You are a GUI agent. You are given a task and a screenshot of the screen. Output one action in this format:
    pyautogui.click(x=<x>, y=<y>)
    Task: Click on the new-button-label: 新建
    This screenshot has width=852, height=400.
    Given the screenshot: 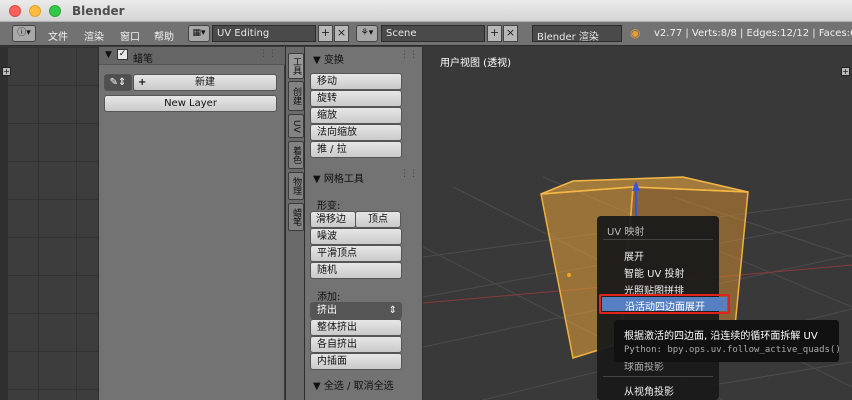 What is the action you would take?
    pyautogui.click(x=205, y=82)
    